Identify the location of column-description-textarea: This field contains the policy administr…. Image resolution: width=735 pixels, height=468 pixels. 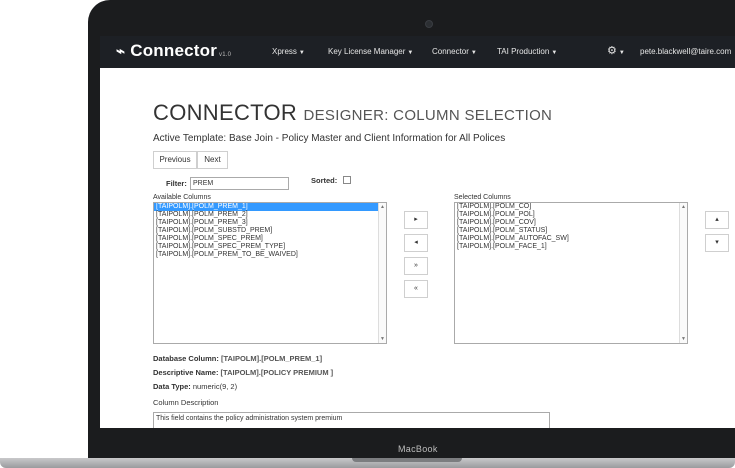
(351, 420).